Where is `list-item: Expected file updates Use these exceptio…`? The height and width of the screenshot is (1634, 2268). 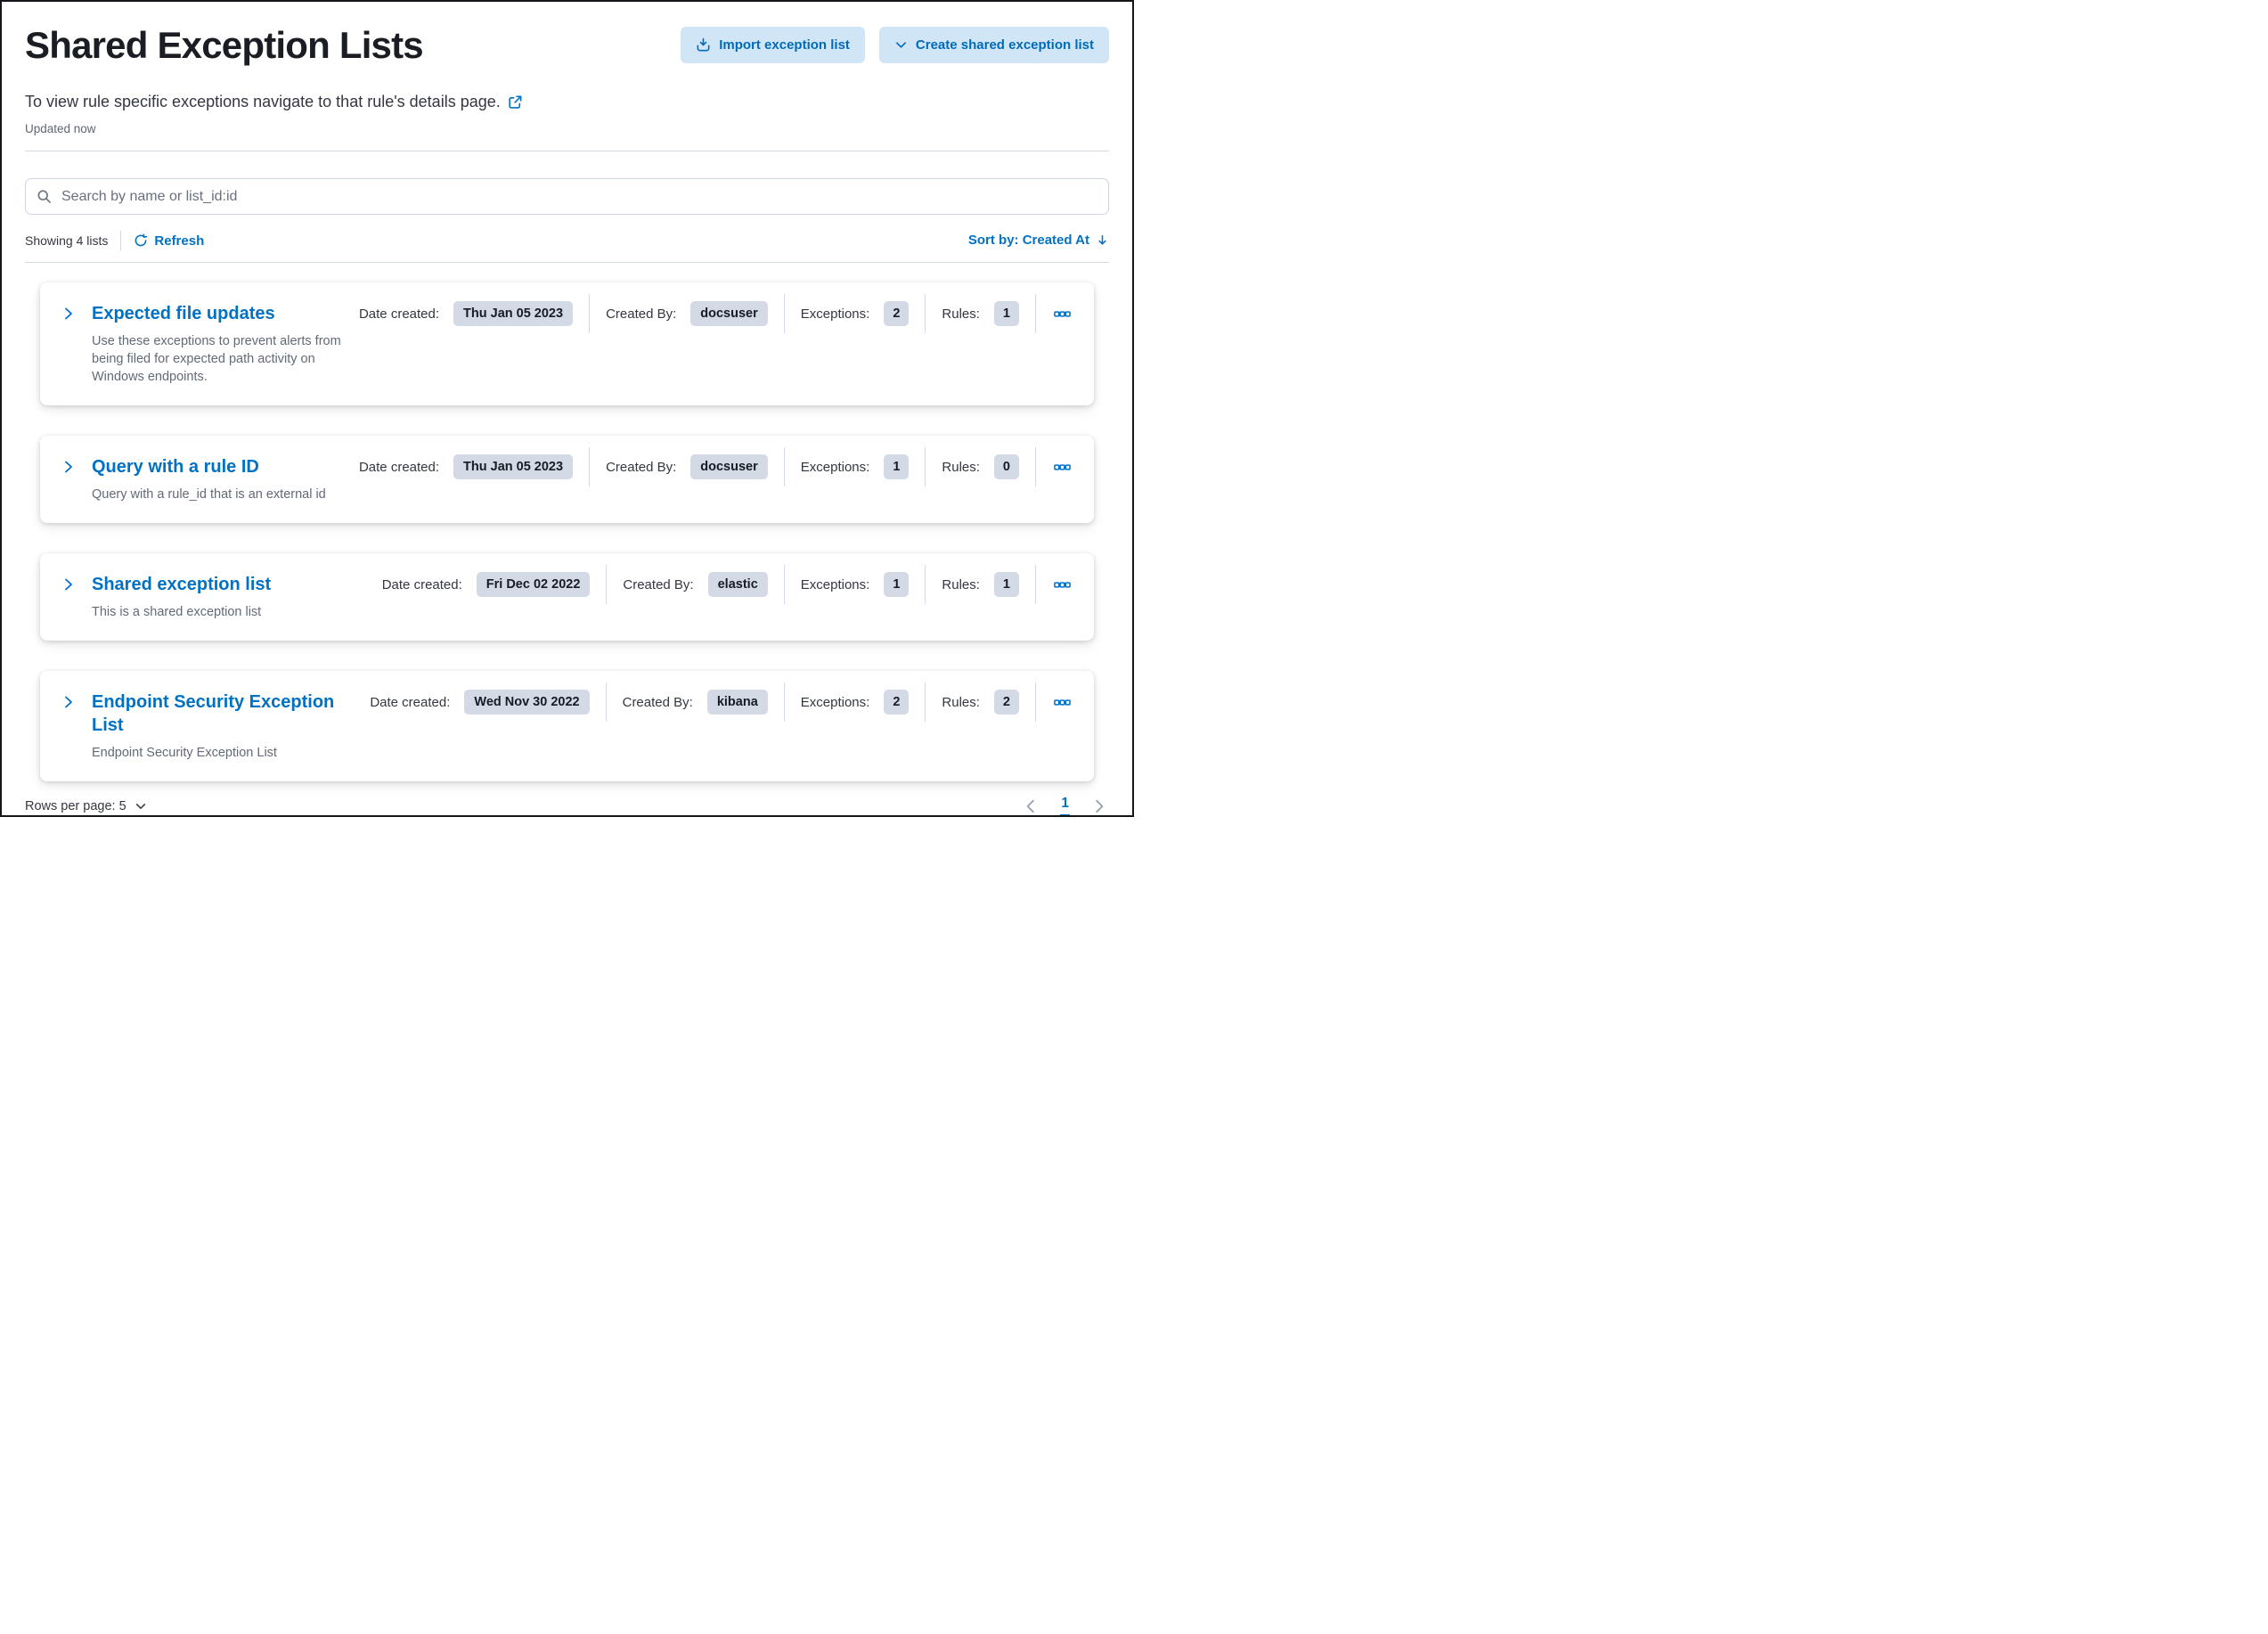
list-item: Expected file updates Use these exceptio… is located at coordinates (567, 344).